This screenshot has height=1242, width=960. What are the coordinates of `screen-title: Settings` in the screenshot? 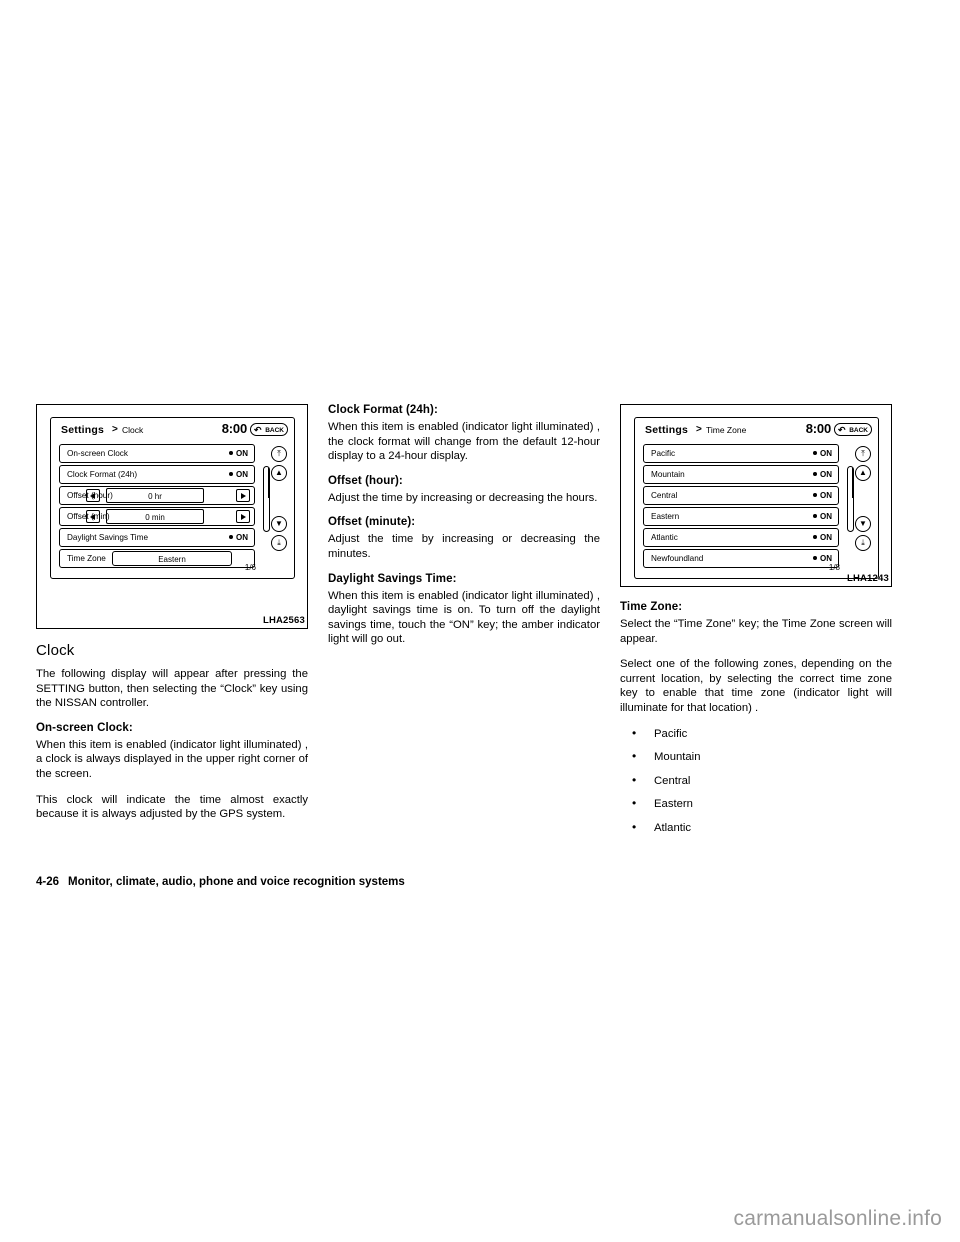 It's located at (667, 430).